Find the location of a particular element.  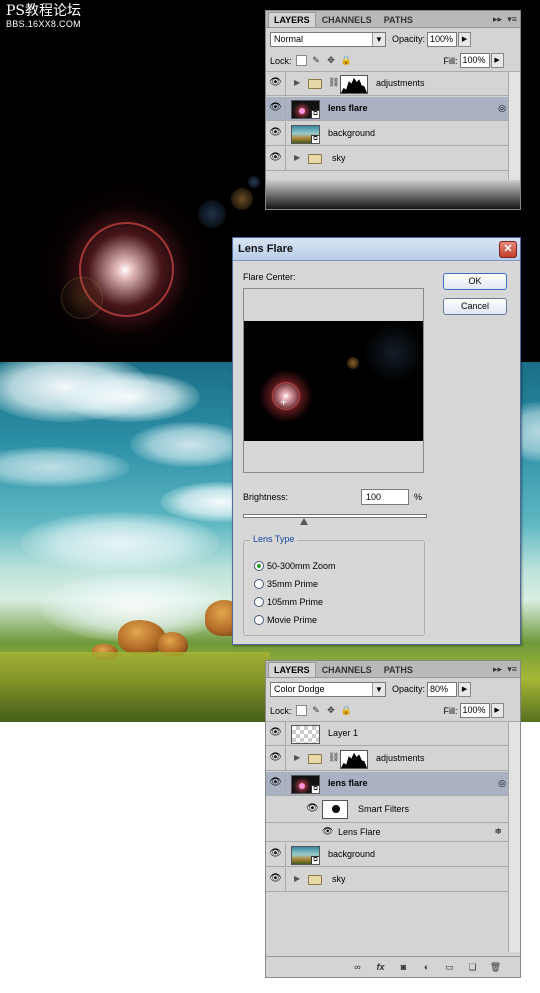

opacity-input: 100% is located at coordinates (442, 39).